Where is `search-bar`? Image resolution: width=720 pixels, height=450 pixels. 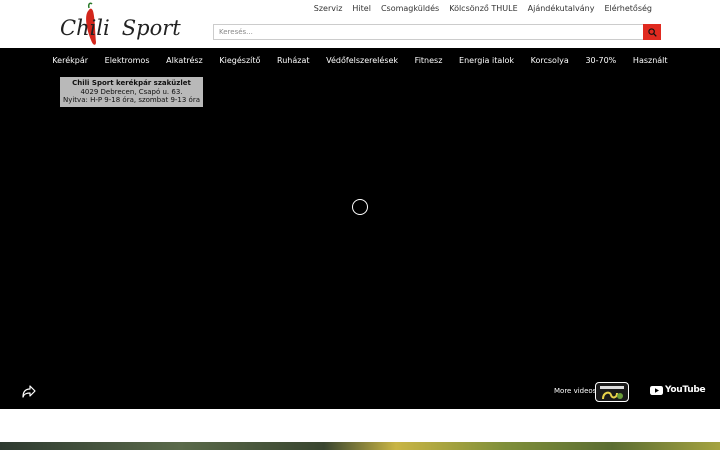 search-bar is located at coordinates (437, 32).